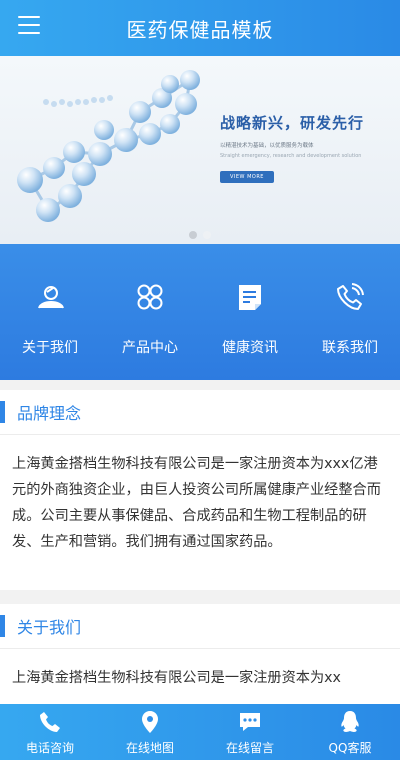 This screenshot has height=760, width=400. What do you see at coordinates (49, 748) in the screenshot?
I see `phone-consult-label: 电话咨询` at bounding box center [49, 748].